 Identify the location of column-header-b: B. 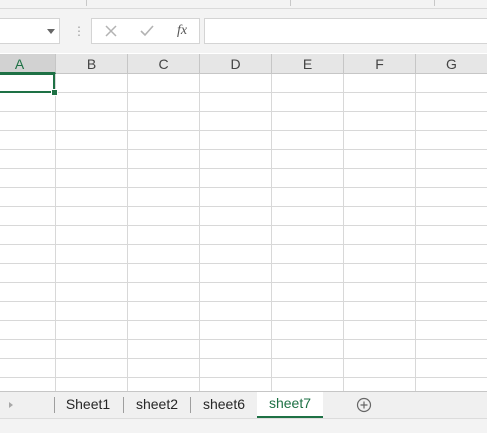
(92, 63).